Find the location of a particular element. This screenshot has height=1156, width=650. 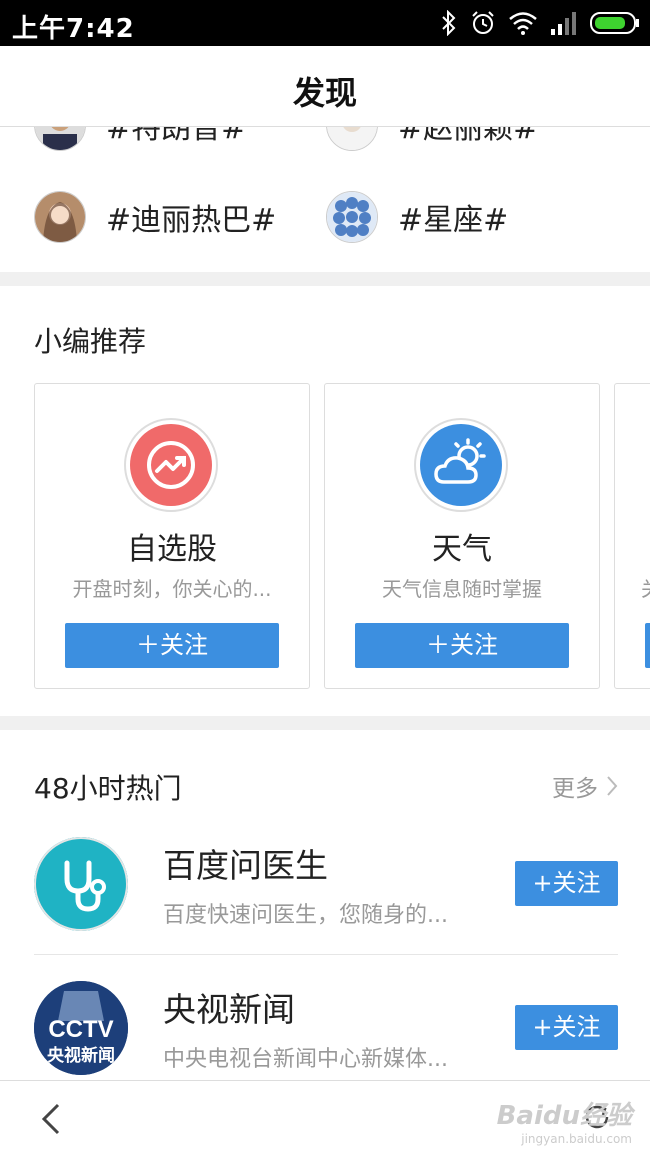

topic-item: #特朗普# is located at coordinates (140, 138).